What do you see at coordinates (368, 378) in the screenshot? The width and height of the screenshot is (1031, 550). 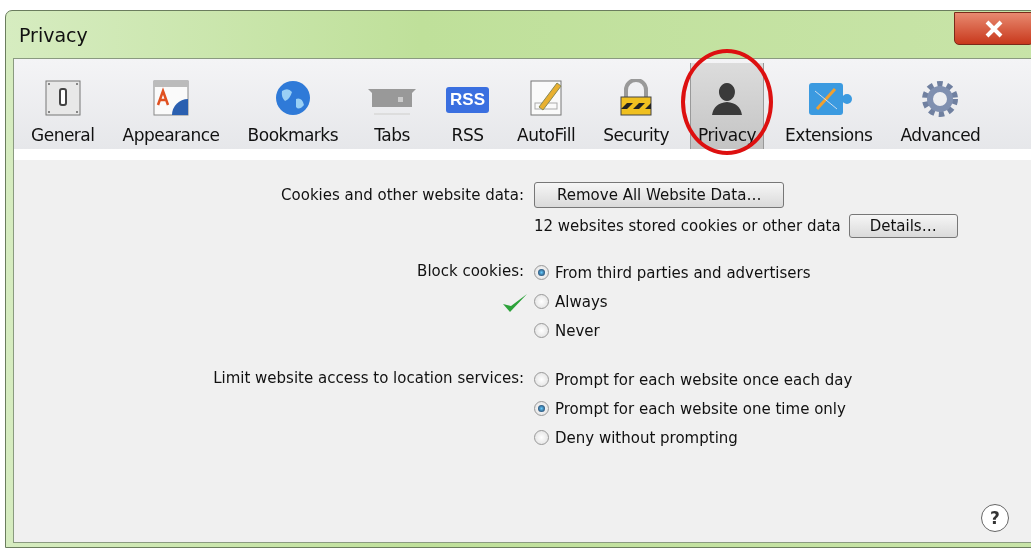 I see `section-label: Limit website access to location services:` at bounding box center [368, 378].